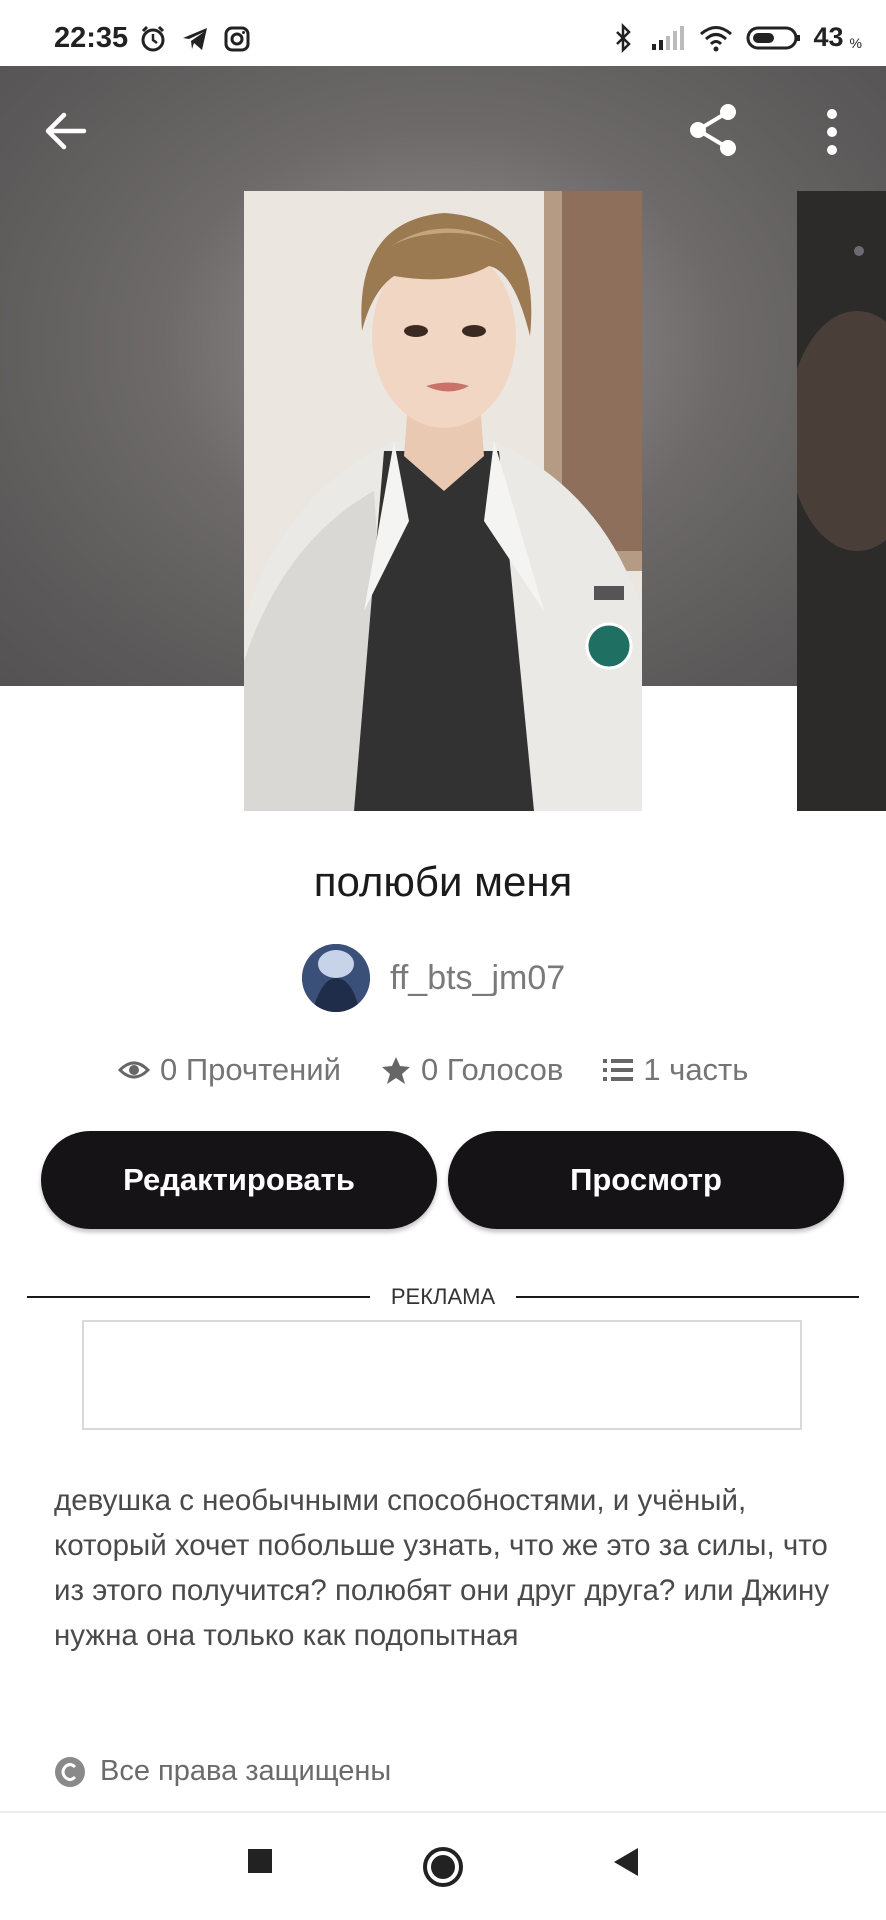 The height and width of the screenshot is (1920, 886). What do you see at coordinates (667, 37) in the screenshot?
I see `signal-icon` at bounding box center [667, 37].